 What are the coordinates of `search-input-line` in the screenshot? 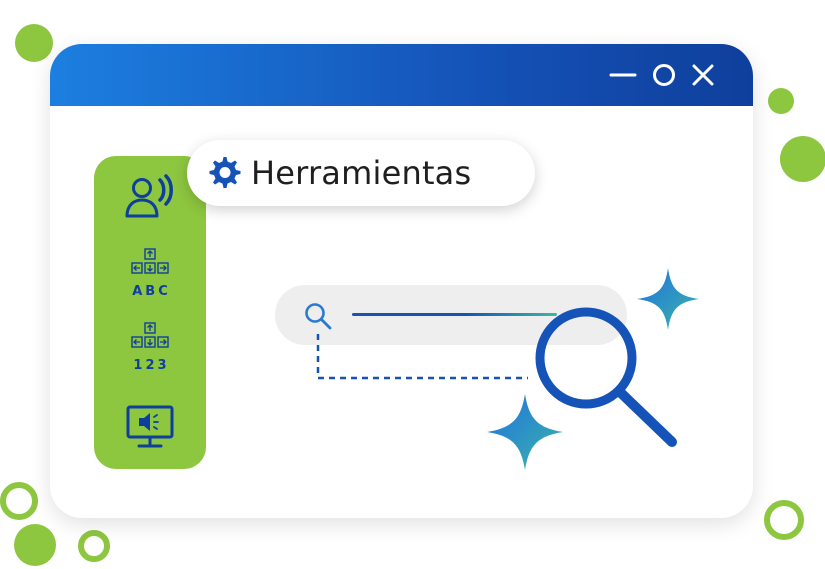 It's located at (454, 314).